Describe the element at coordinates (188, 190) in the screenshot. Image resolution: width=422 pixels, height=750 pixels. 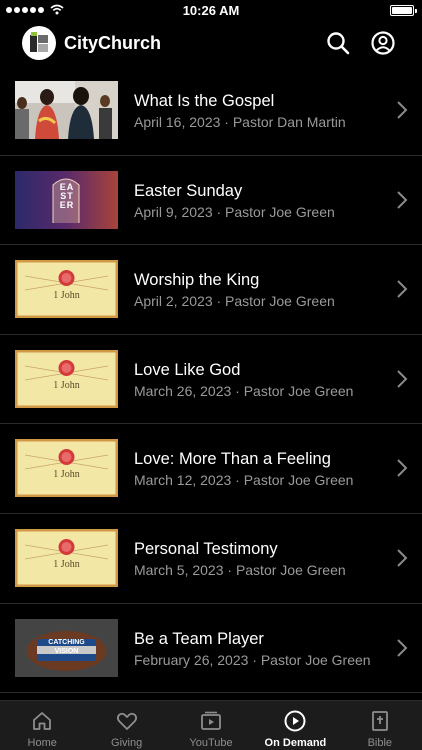
I see `sermon-title: Easter Sunday` at that location.